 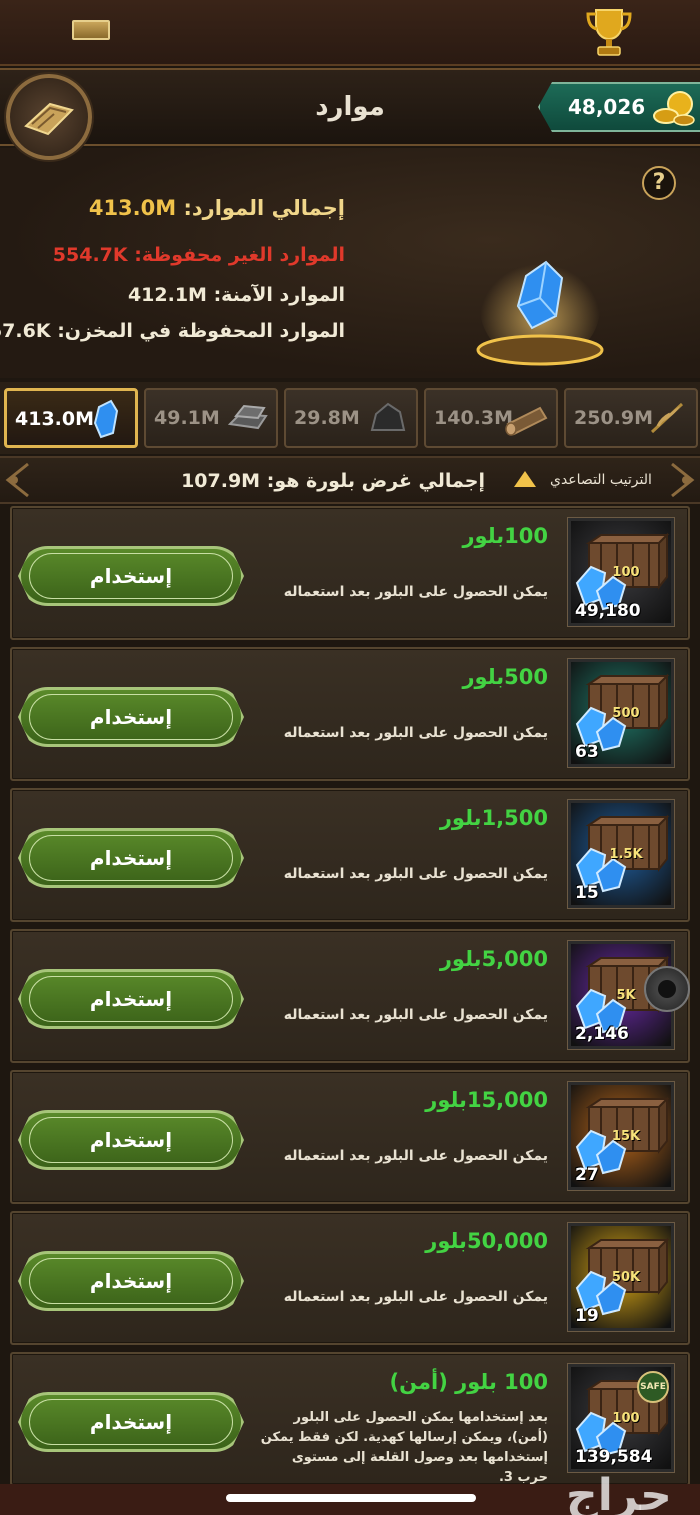 I want to click on crystal-chest-icon: 1.5K 15, so click(x=621, y=854).